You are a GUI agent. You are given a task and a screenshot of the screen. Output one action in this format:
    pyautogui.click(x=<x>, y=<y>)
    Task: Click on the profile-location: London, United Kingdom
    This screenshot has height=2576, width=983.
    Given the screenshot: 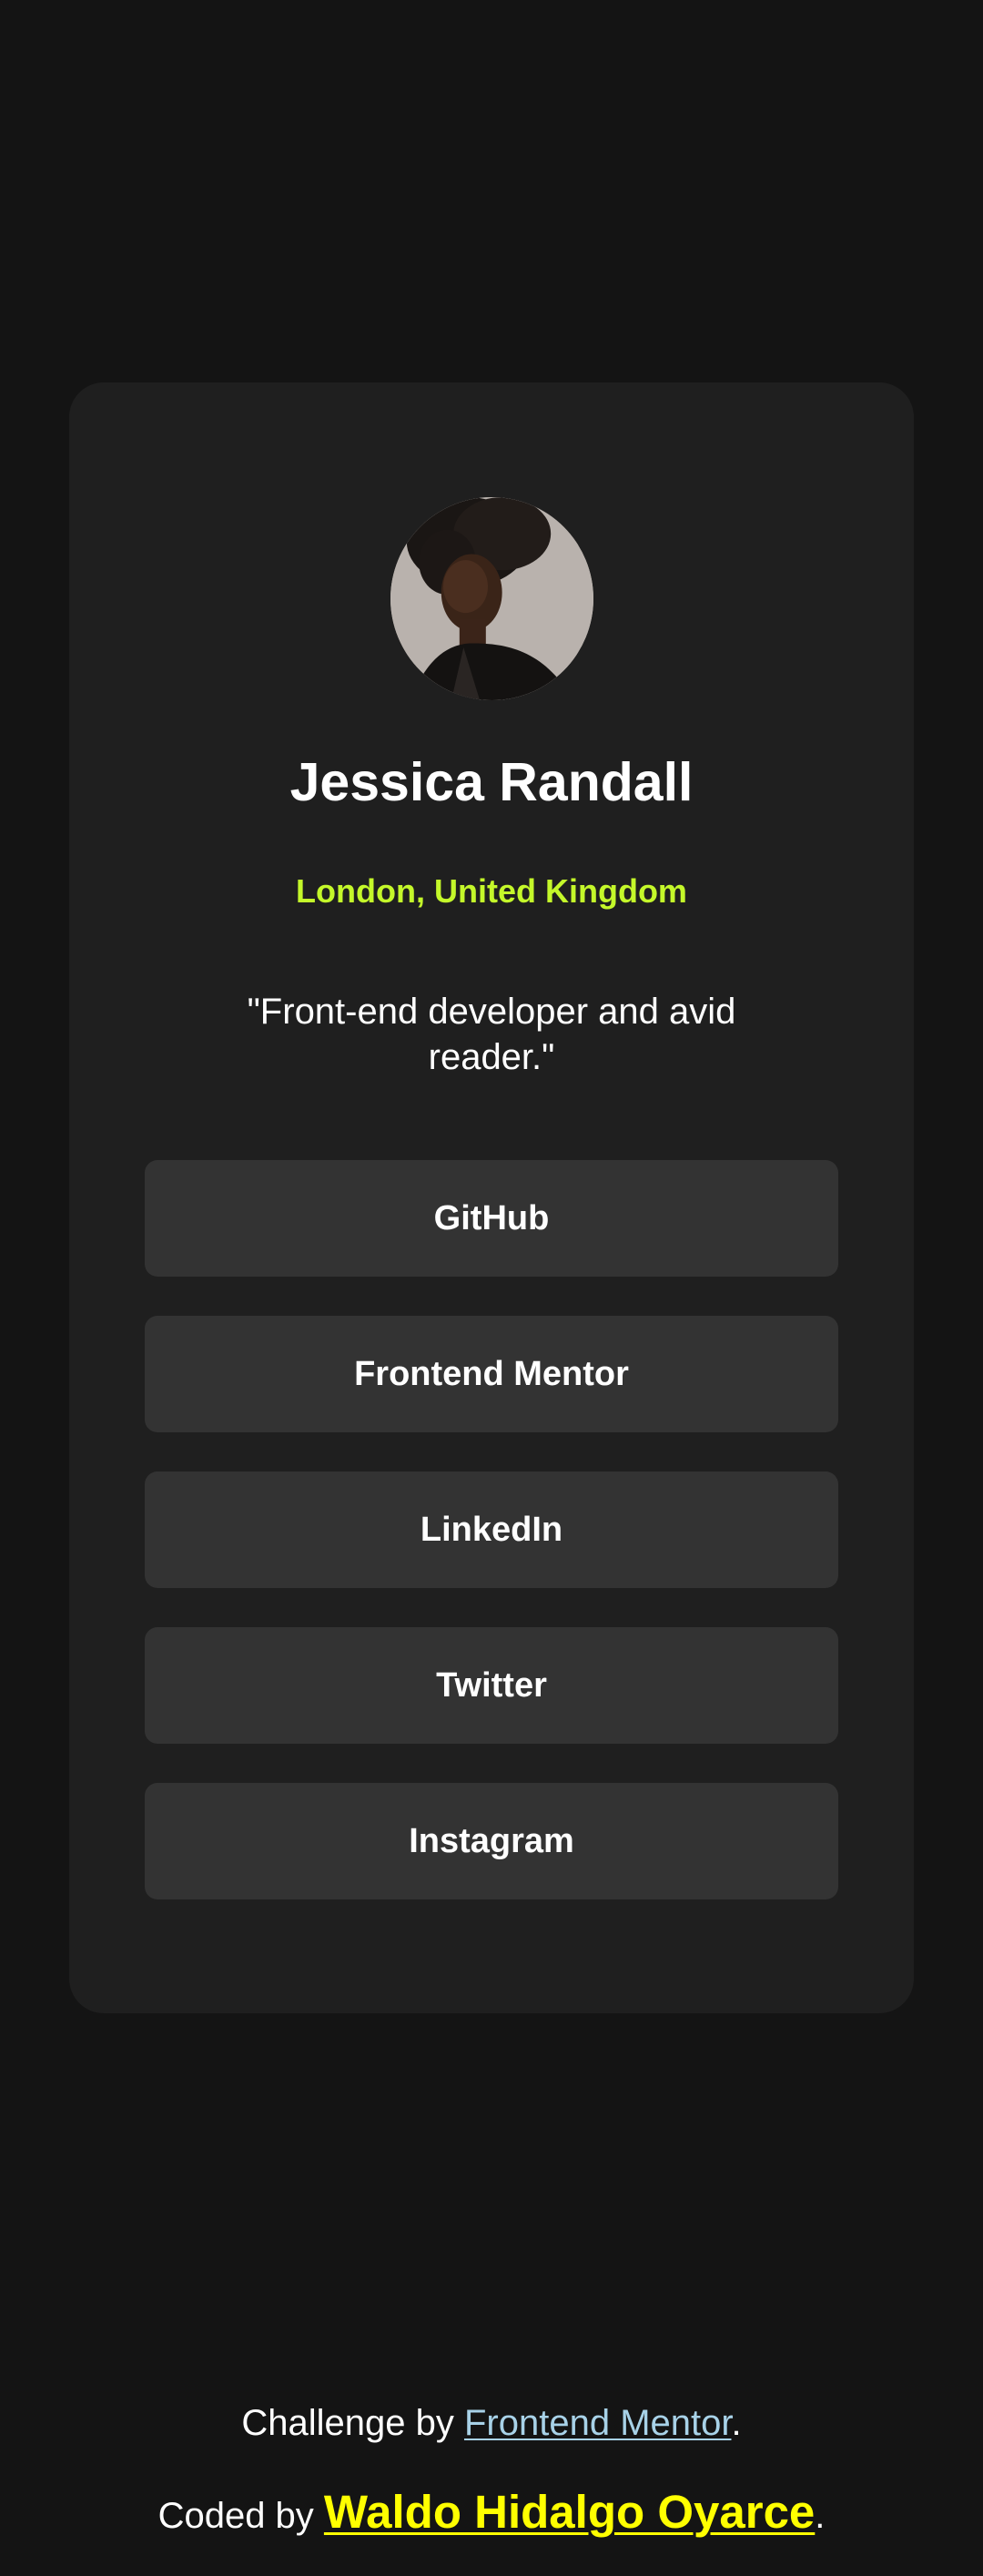 What is the action you would take?
    pyautogui.click(x=491, y=891)
    